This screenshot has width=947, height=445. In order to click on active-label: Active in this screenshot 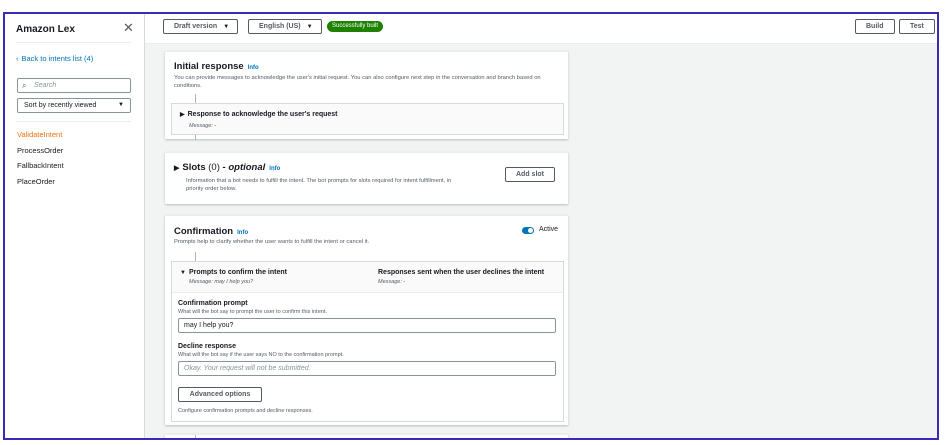, I will do `click(549, 229)`.